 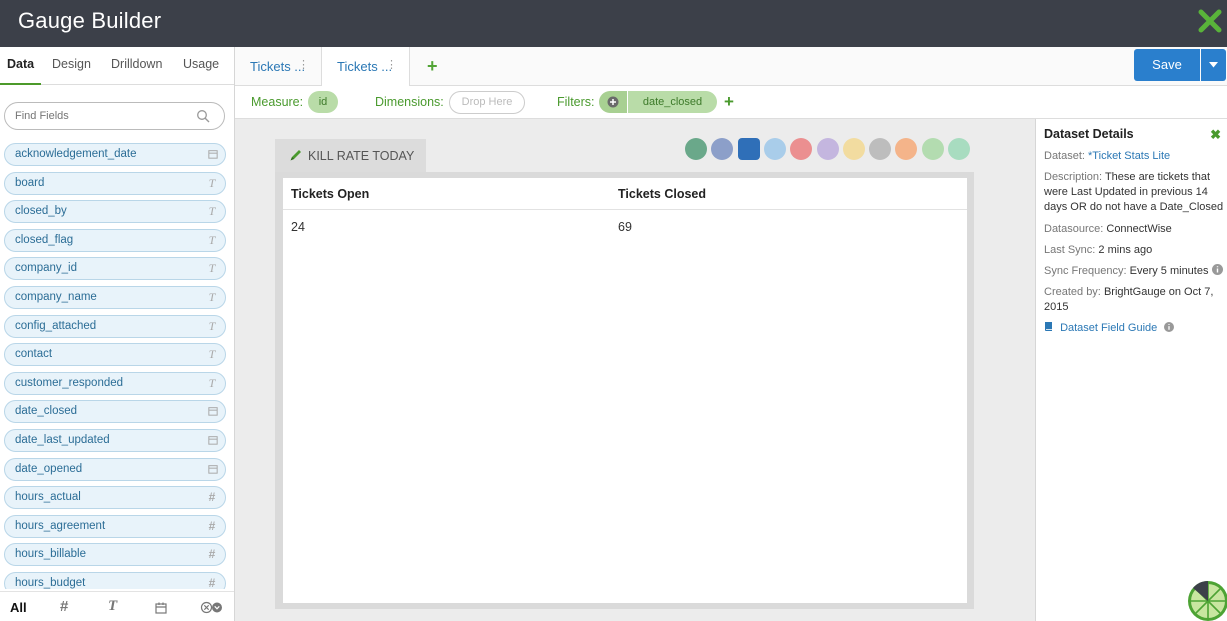 What do you see at coordinates (1085, 271) in the screenshot?
I see `sync-frequency-label: Sync Frequency:` at bounding box center [1085, 271].